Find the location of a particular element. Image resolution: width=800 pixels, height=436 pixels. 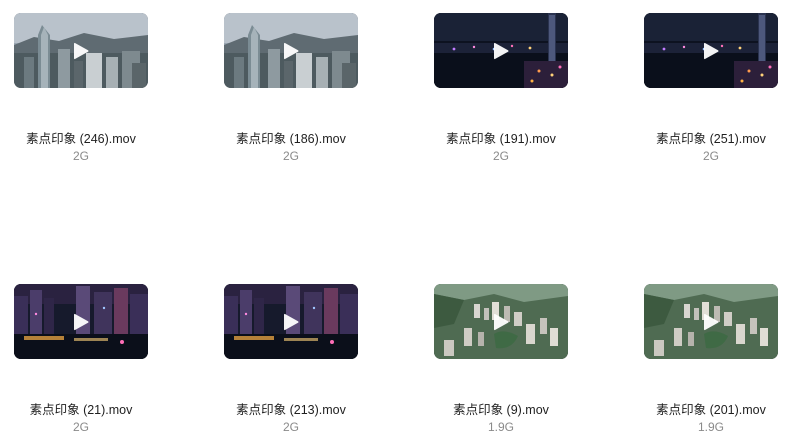

file-name: 素点印象 (201).mov is located at coordinates (699, 408).